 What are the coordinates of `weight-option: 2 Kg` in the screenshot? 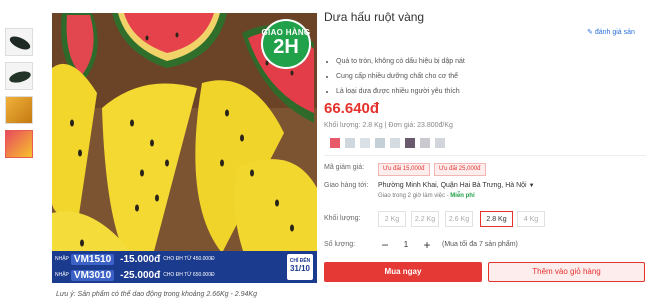 It's located at (392, 219).